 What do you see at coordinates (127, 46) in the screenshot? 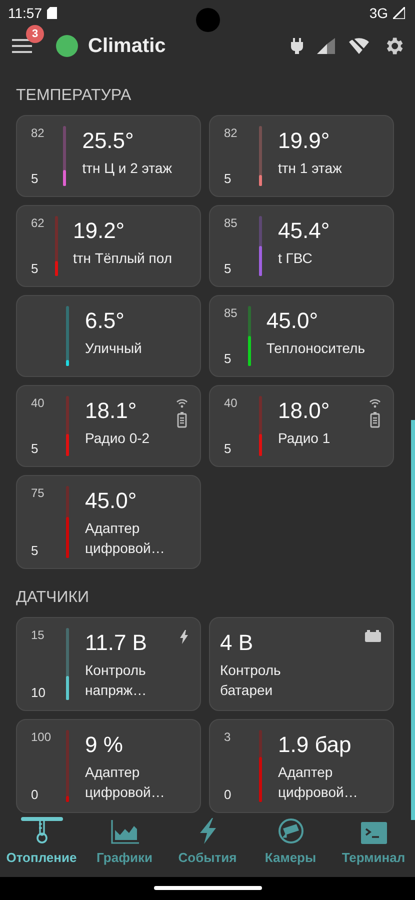
I see `app-title: Climatic` at bounding box center [127, 46].